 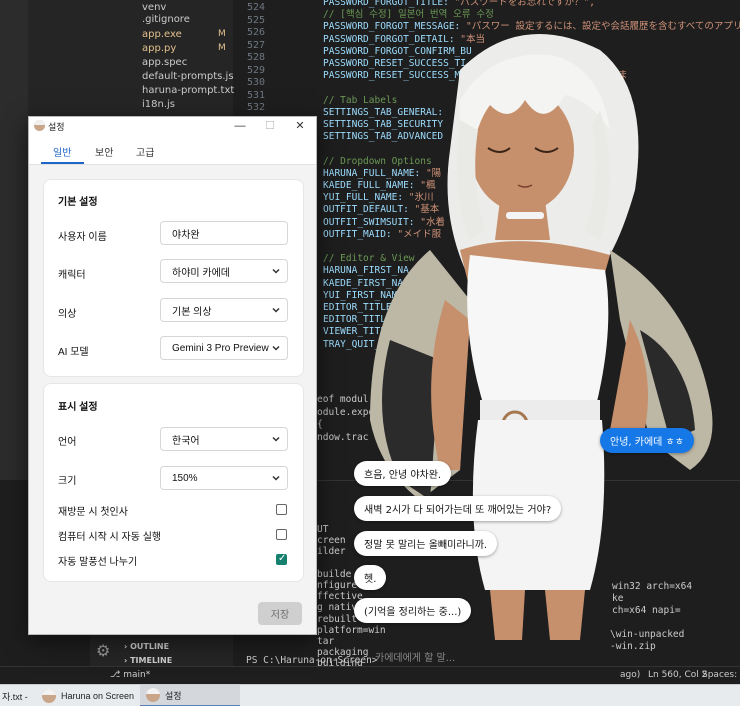 What do you see at coordinates (224, 233) in the screenshot?
I see `username-input: 야차완` at bounding box center [224, 233].